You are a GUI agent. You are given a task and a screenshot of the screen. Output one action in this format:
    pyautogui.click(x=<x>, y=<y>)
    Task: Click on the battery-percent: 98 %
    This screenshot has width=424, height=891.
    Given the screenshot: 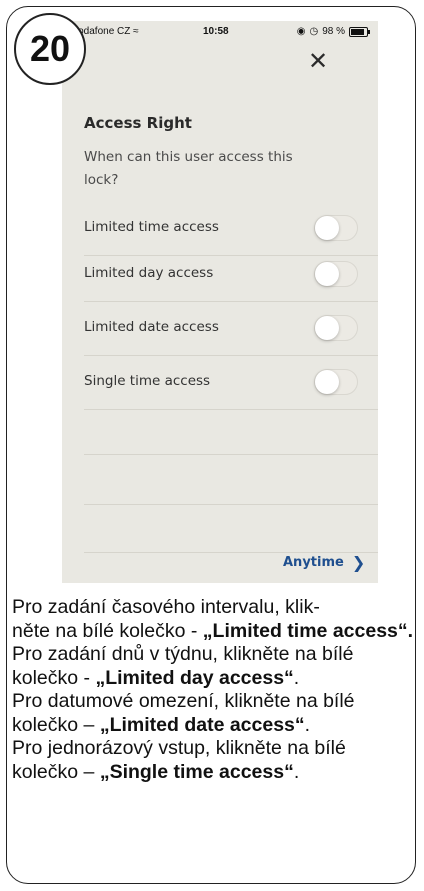 What is the action you would take?
    pyautogui.click(x=333, y=31)
    